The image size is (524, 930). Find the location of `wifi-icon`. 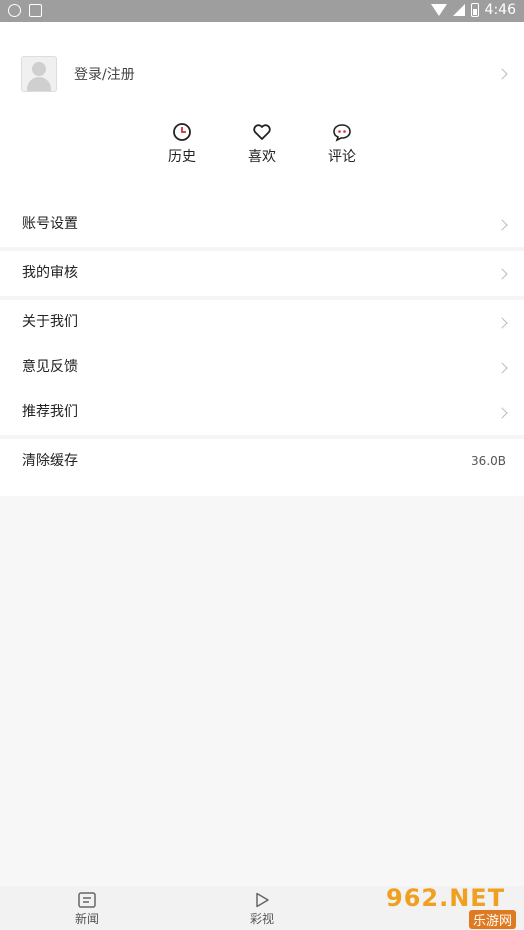

wifi-icon is located at coordinates (438, 10).